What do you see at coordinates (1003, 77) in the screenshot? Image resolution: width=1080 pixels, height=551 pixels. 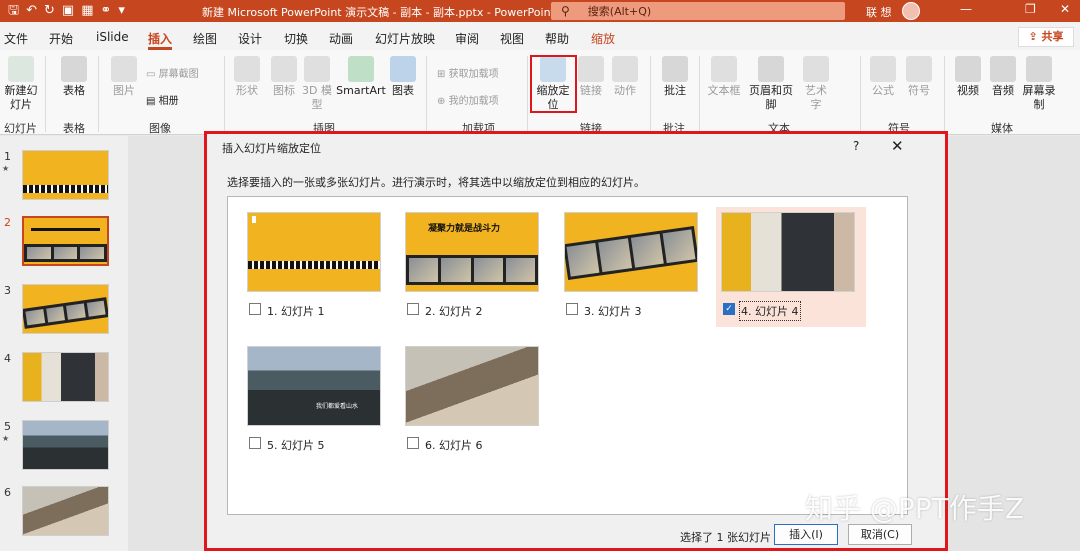 I see `audio-button: 音频` at bounding box center [1003, 77].